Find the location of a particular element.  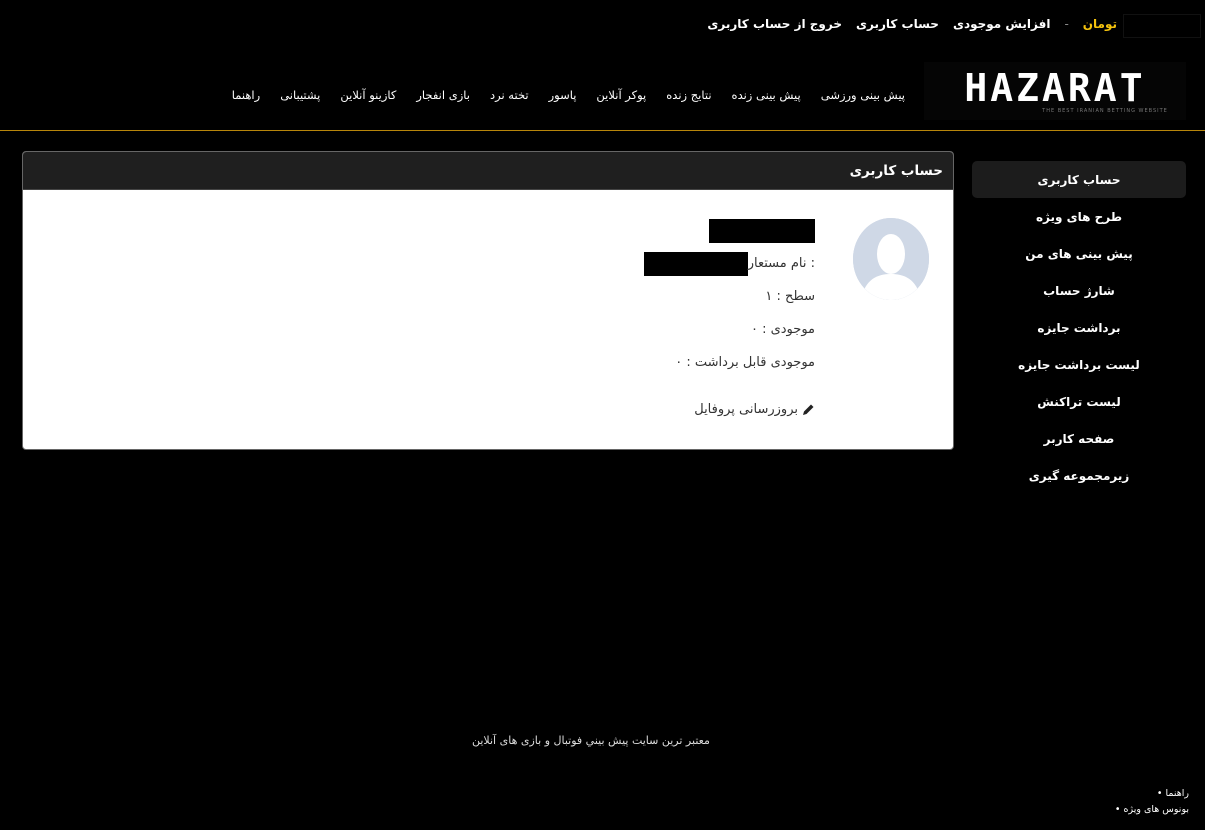

user-silhouette-icon is located at coordinates (891, 259).